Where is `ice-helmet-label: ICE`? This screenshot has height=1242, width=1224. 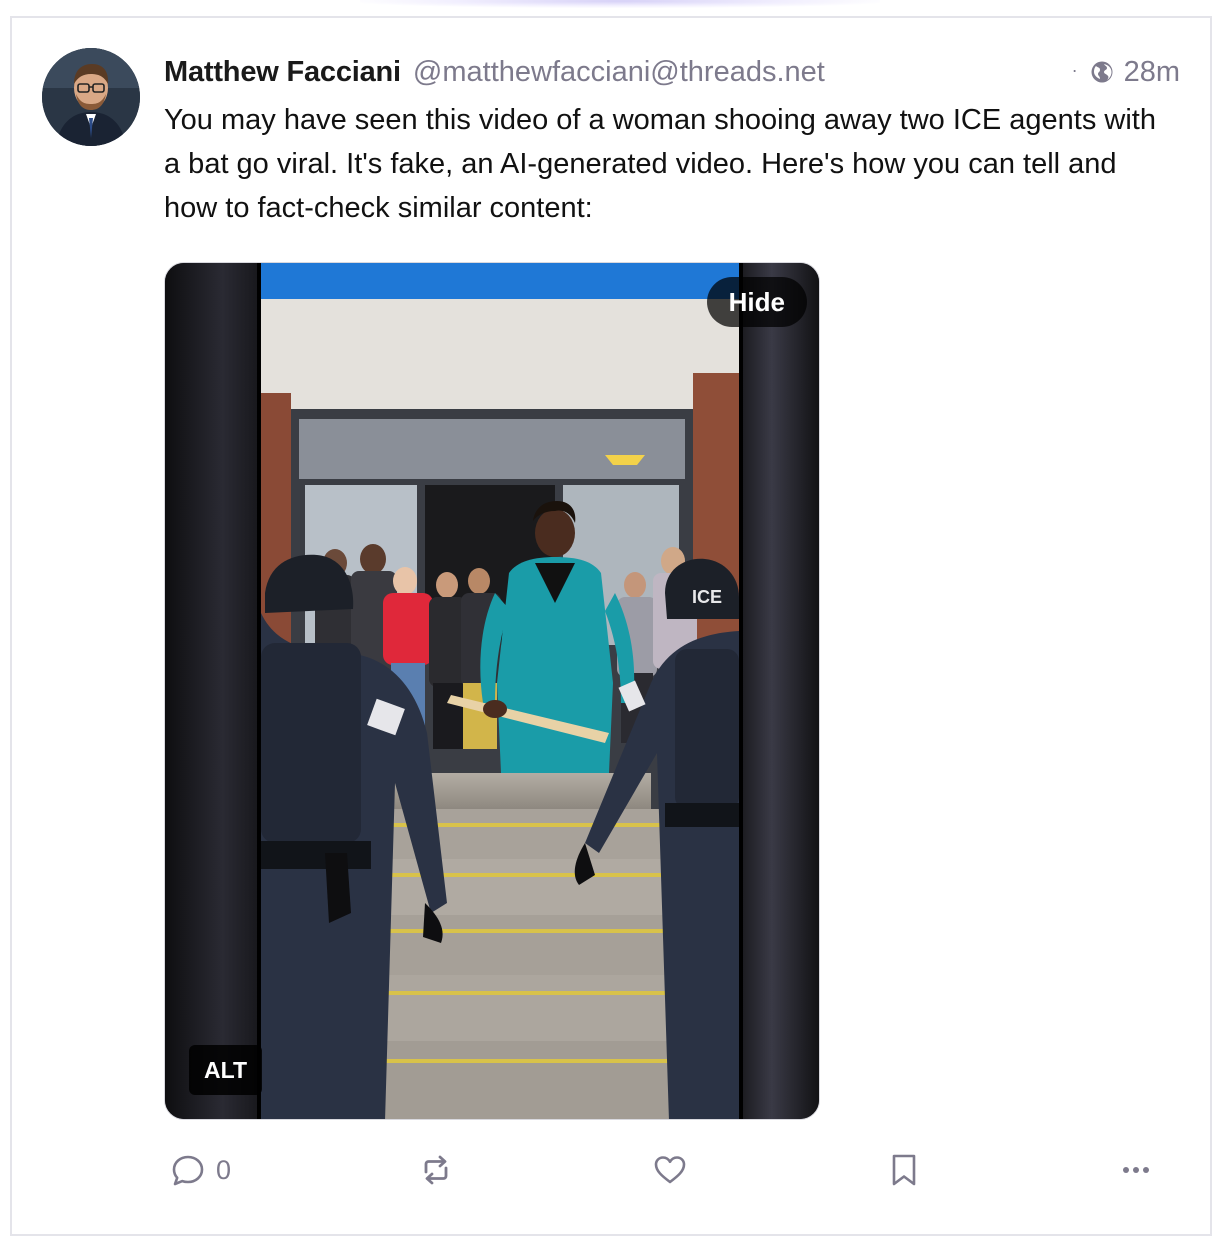
ice-helmet-label: ICE is located at coordinates (707, 597).